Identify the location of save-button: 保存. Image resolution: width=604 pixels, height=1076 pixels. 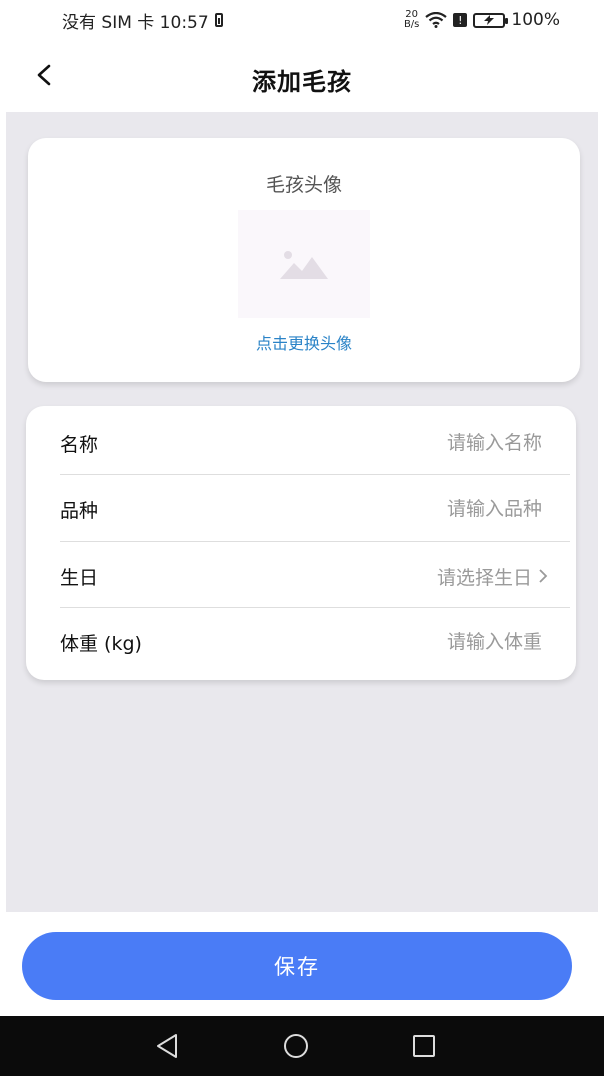
(297, 966).